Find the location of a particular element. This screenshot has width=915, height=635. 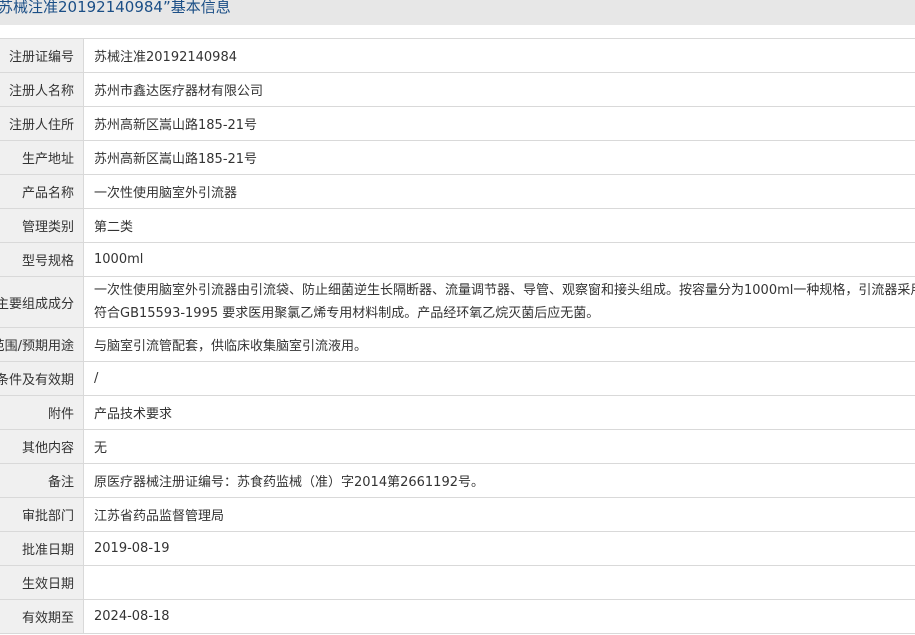

row-value: 原医疗器械注册证编号：苏食药监械（准）字2014第2661192号。 is located at coordinates (289, 482).